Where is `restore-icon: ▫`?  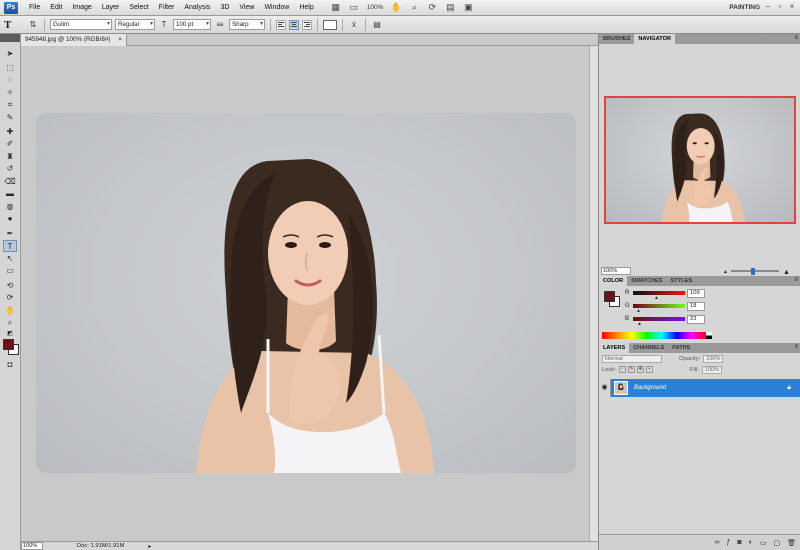 restore-icon: ▫ is located at coordinates (780, 7).